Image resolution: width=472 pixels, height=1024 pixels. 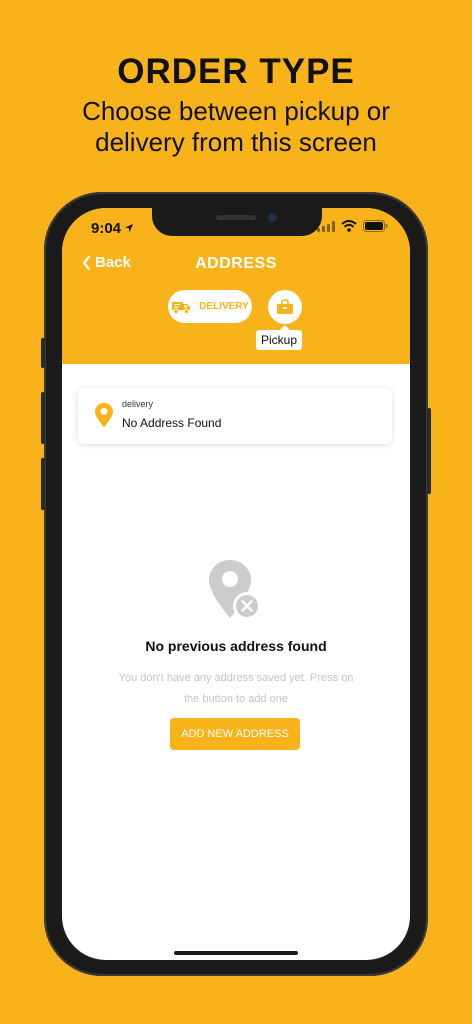 What do you see at coordinates (326, 226) in the screenshot?
I see `signal-icon` at bounding box center [326, 226].